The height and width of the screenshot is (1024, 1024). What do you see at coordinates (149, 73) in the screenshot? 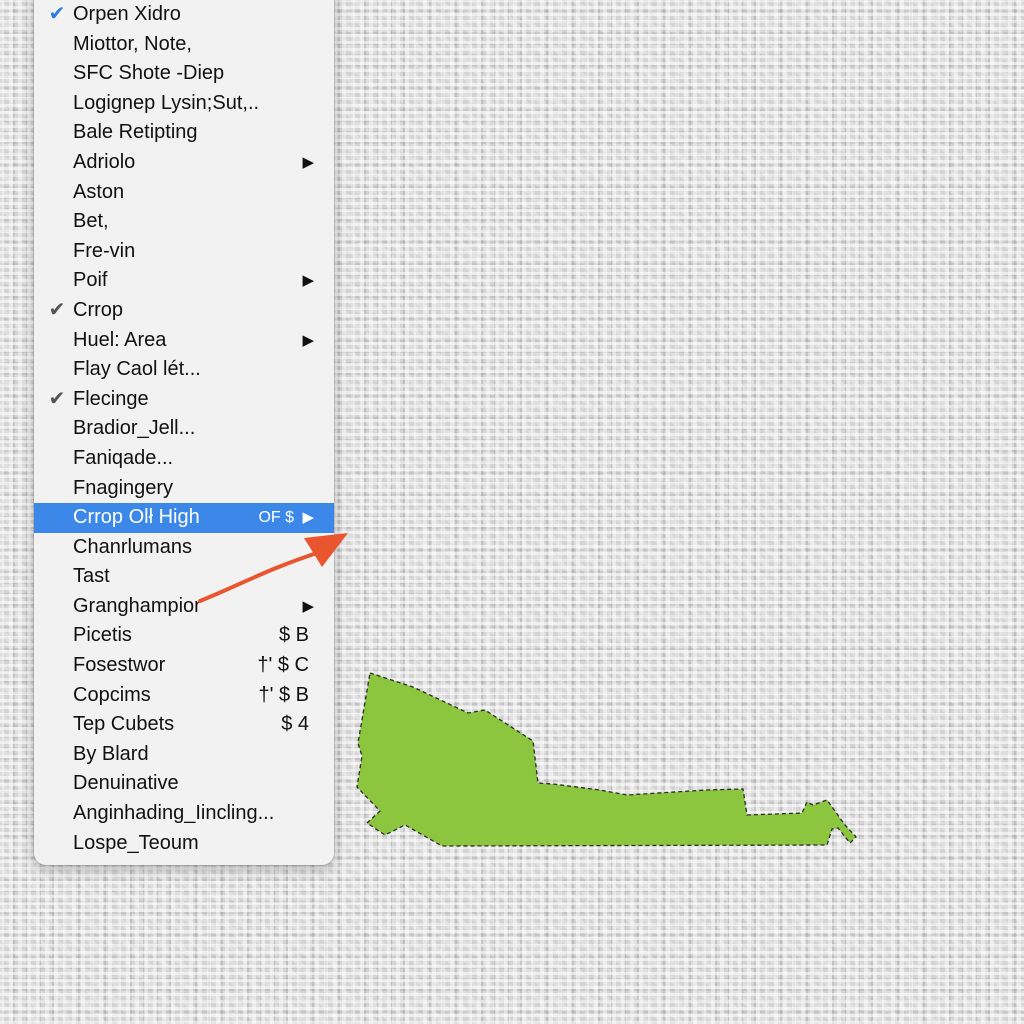
I see `menu-item-label: SFC Shote -Diep` at bounding box center [149, 73].